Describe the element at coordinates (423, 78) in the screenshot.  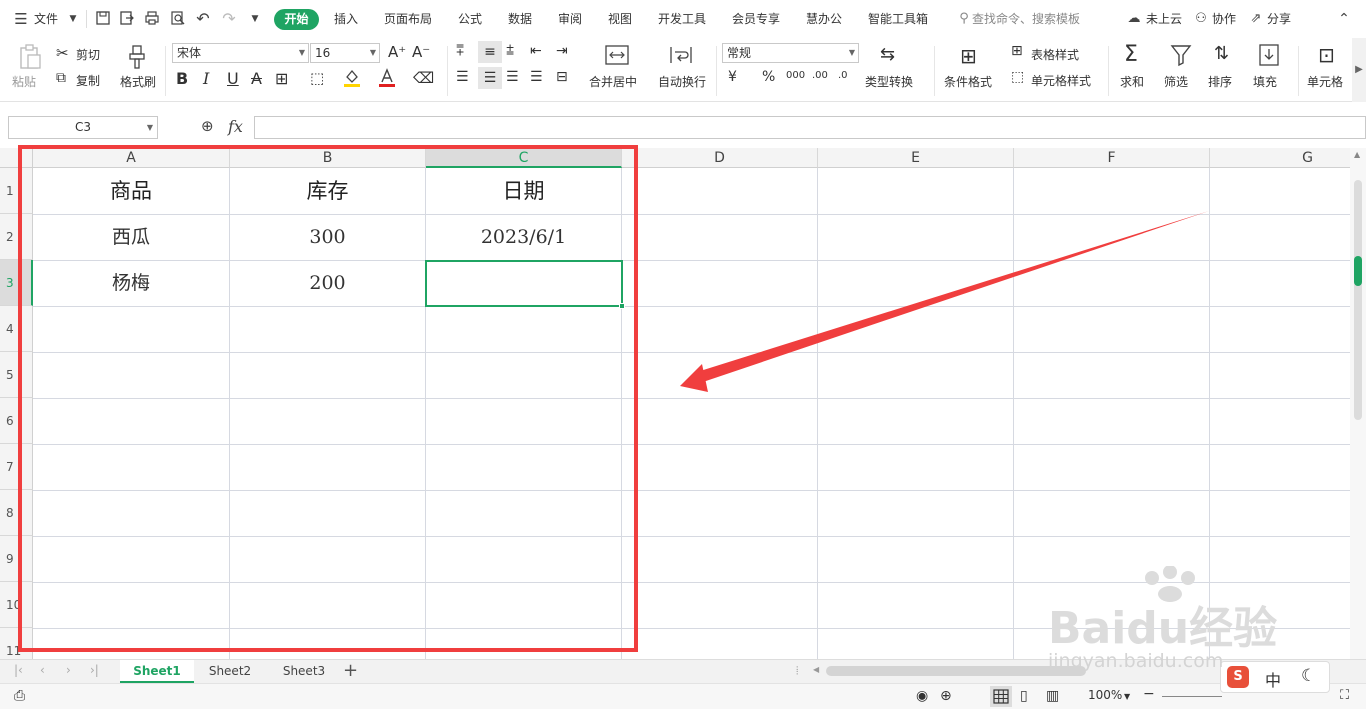
I see `eraser-icon: ⌫` at that location.